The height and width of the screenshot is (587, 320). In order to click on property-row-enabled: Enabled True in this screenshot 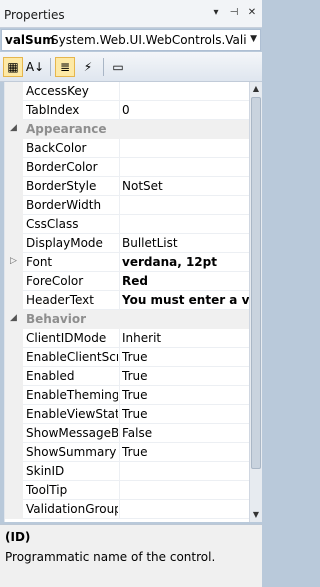, I will do `click(127, 376)`.